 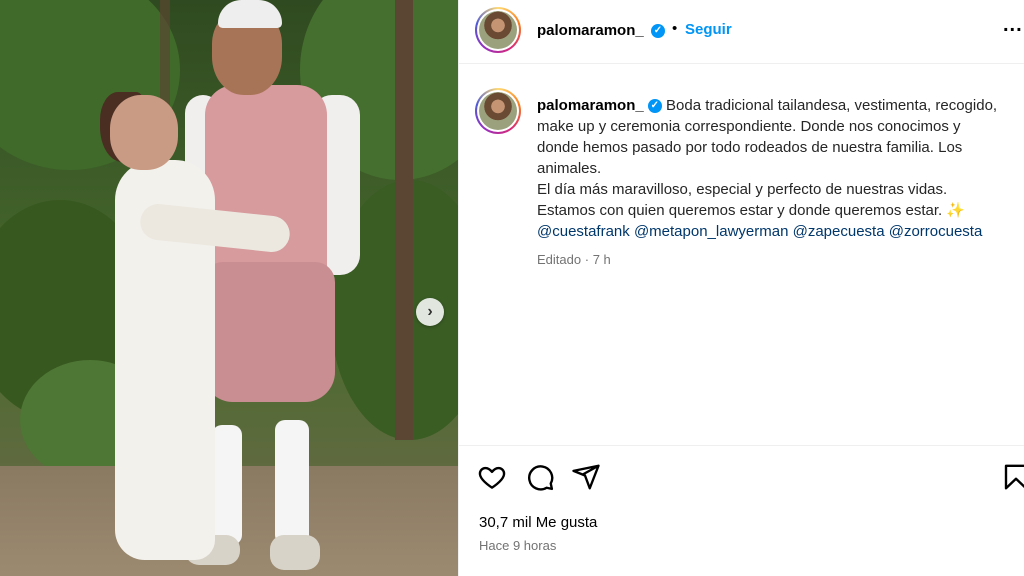 I want to click on caption-username: palomaramon_, so click(x=590, y=105).